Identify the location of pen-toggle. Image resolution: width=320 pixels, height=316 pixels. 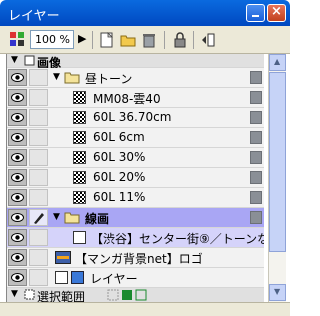
(38, 217).